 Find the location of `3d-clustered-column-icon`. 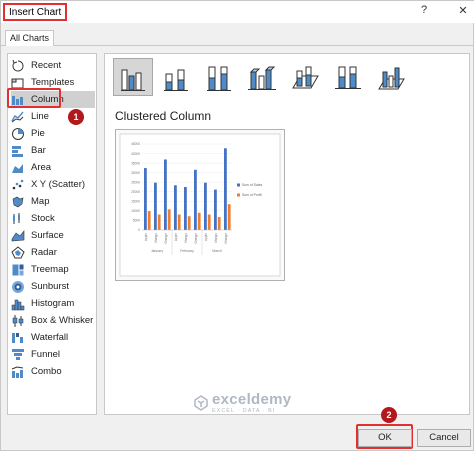

3d-clustered-column-icon is located at coordinates (262, 78).